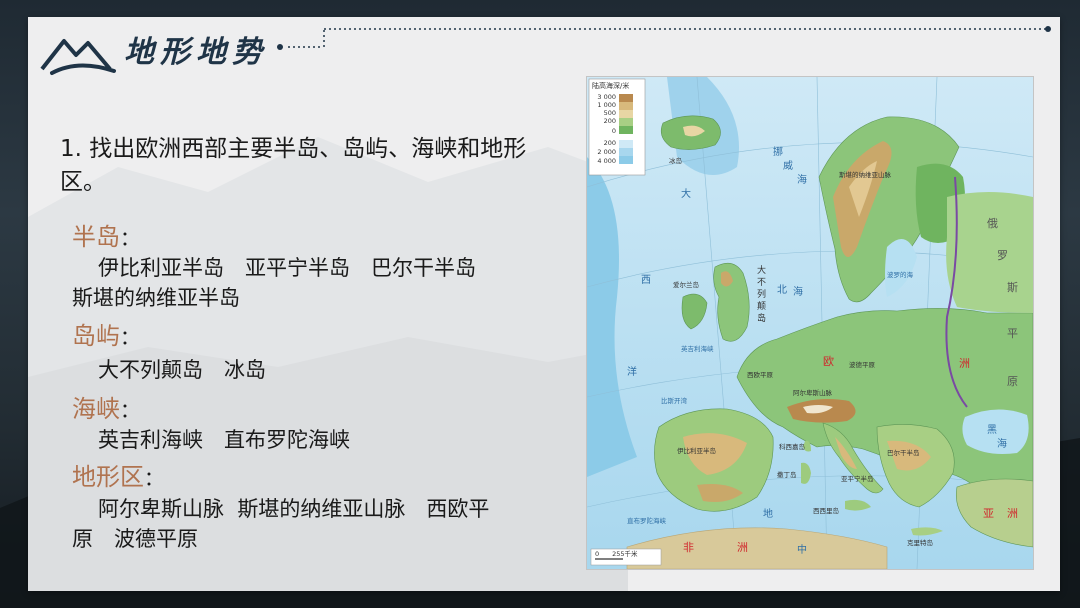  I want to click on category-strait: 海峡：, so click(106, 409).